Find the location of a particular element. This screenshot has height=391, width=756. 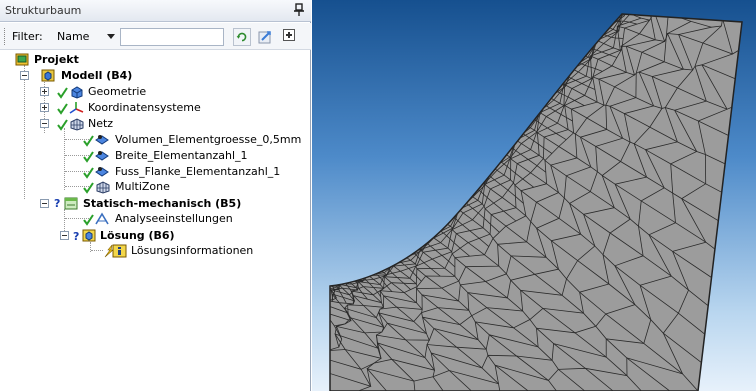

panel-header: Strukturbaum is located at coordinates (155, 11).